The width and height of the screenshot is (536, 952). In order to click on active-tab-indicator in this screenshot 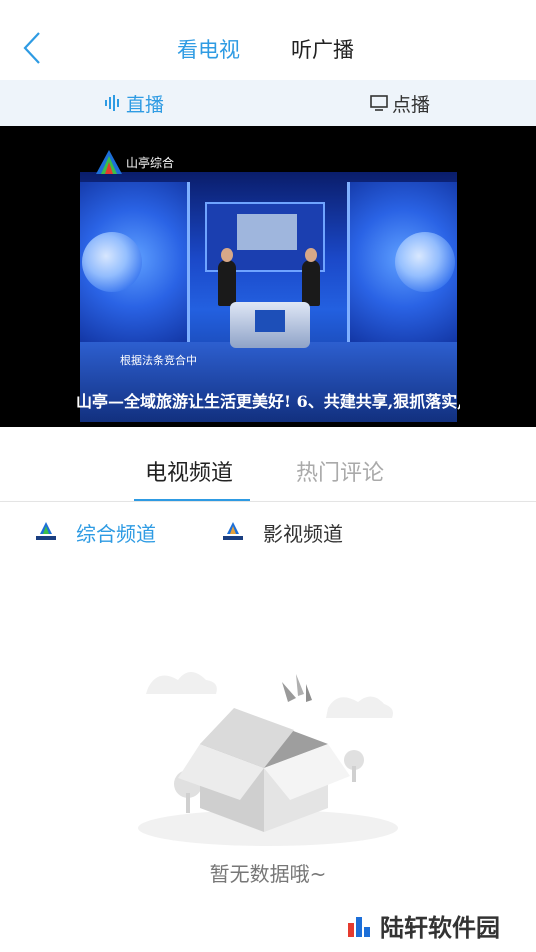, I will do `click(192, 500)`.